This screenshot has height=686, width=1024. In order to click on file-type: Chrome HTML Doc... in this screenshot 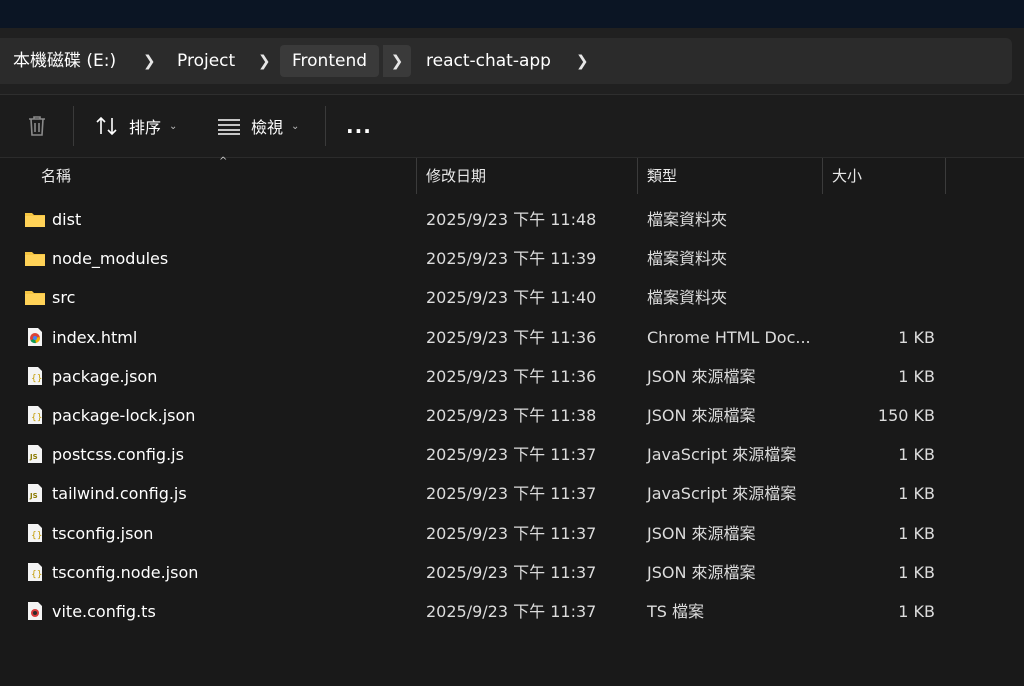, I will do `click(729, 337)`.